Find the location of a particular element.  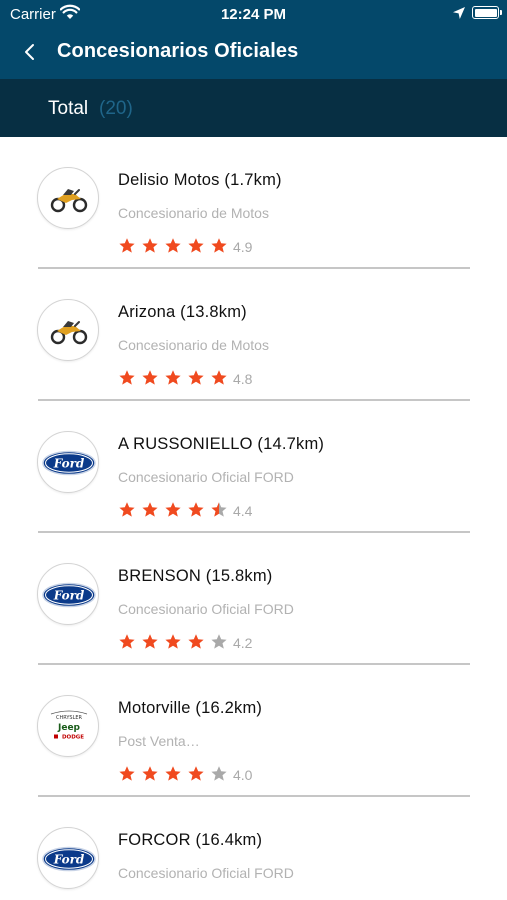

dealer-name: FORCOR (16.4km) is located at coordinates (190, 840).